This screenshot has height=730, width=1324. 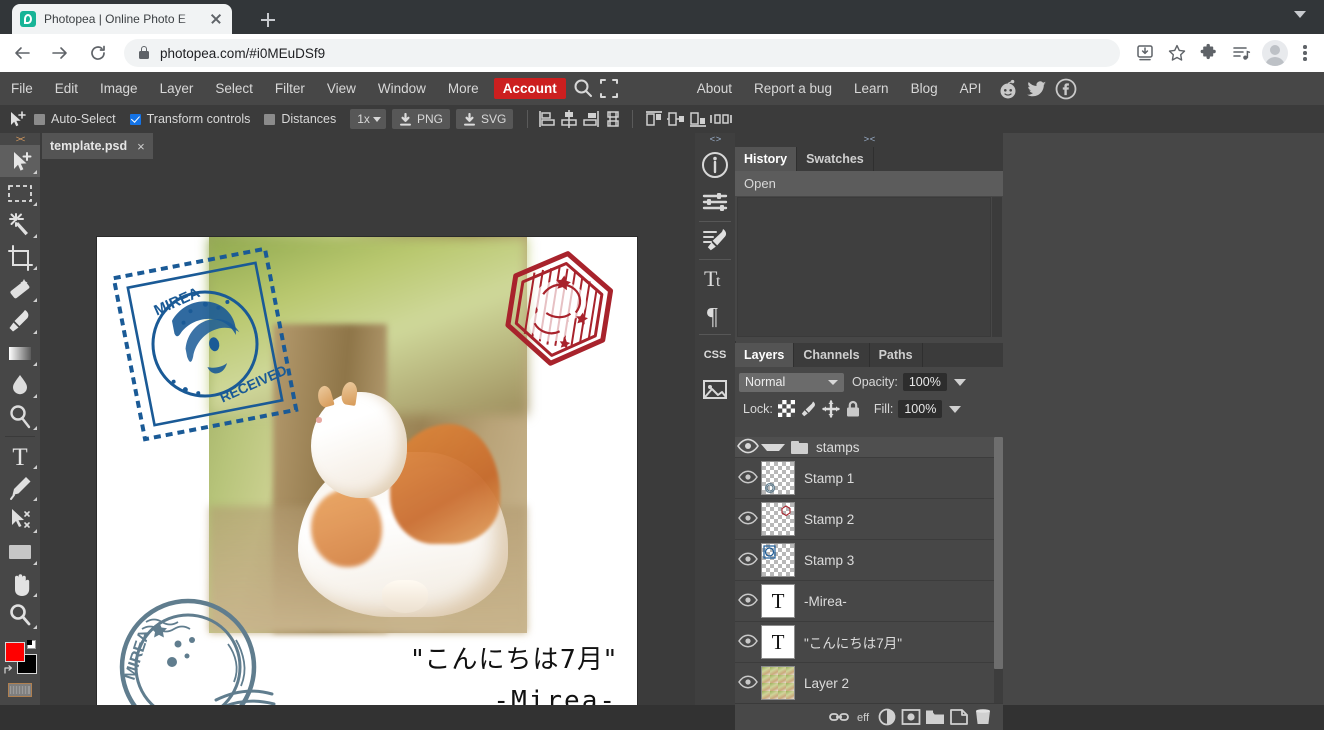 What do you see at coordinates (863, 717) in the screenshot?
I see `layer-effects-icon: eff` at bounding box center [863, 717].